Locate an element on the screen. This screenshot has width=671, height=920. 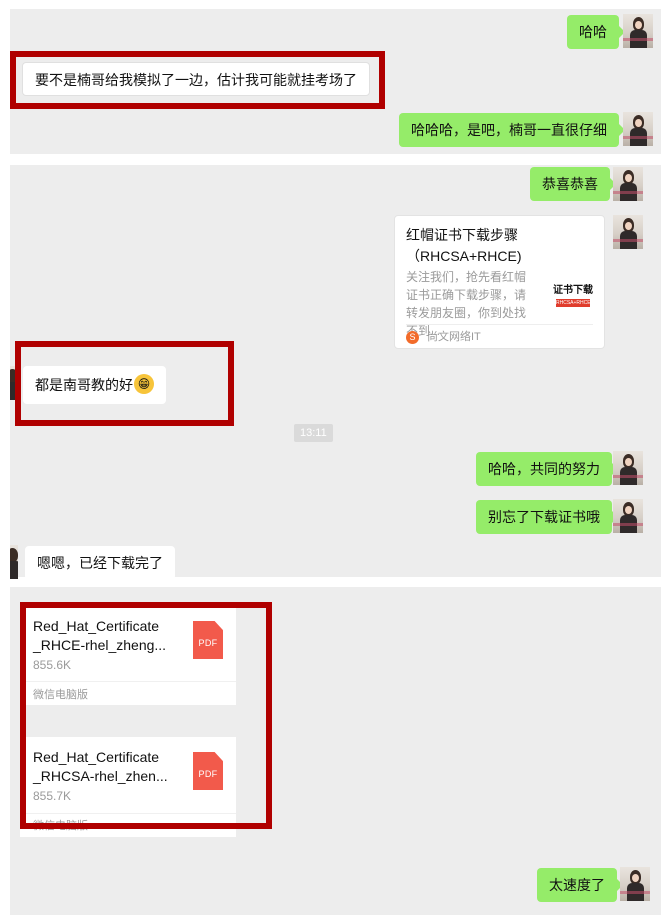
message-bubble-mine: 哈哈哈，是吧，楠哥一直很仔细 is located at coordinates (512, 130).